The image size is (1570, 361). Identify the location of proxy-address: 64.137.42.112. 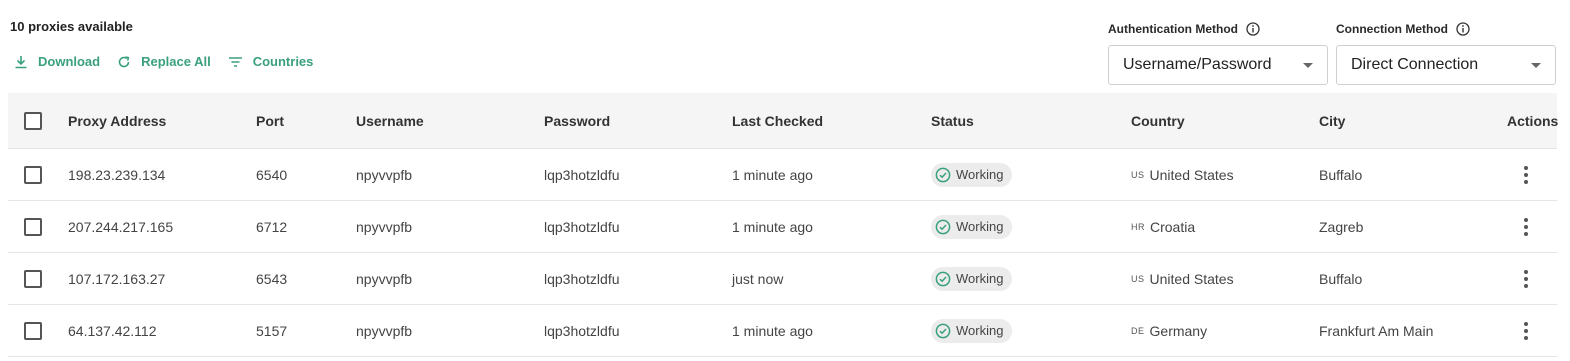
(112, 330).